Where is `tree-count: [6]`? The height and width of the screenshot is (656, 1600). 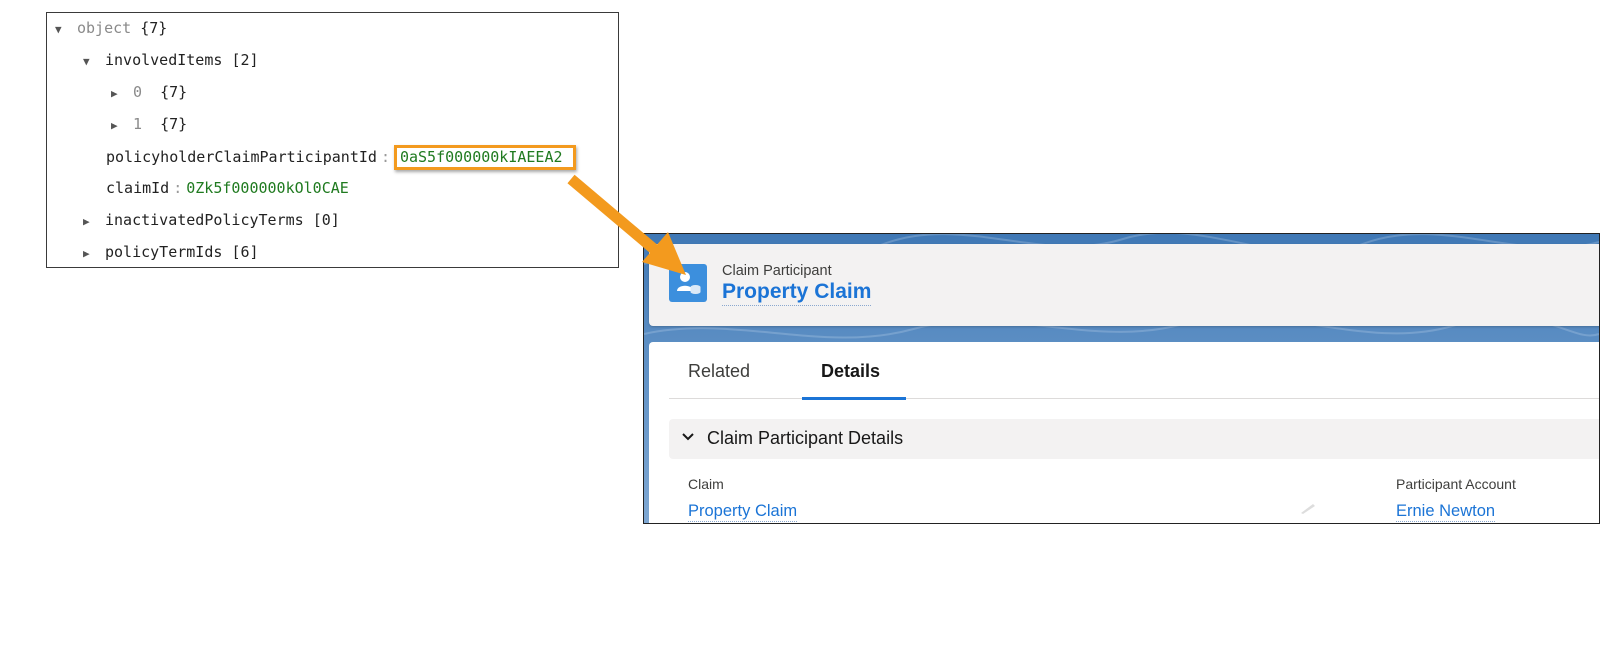
tree-count: [6] is located at coordinates (245, 252).